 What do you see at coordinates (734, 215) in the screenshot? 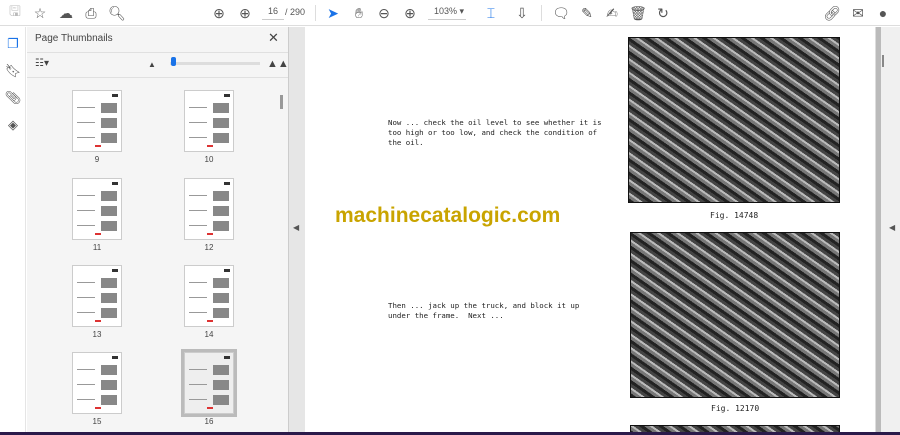
I see `figure-caption: Fig. 14748` at bounding box center [734, 215].